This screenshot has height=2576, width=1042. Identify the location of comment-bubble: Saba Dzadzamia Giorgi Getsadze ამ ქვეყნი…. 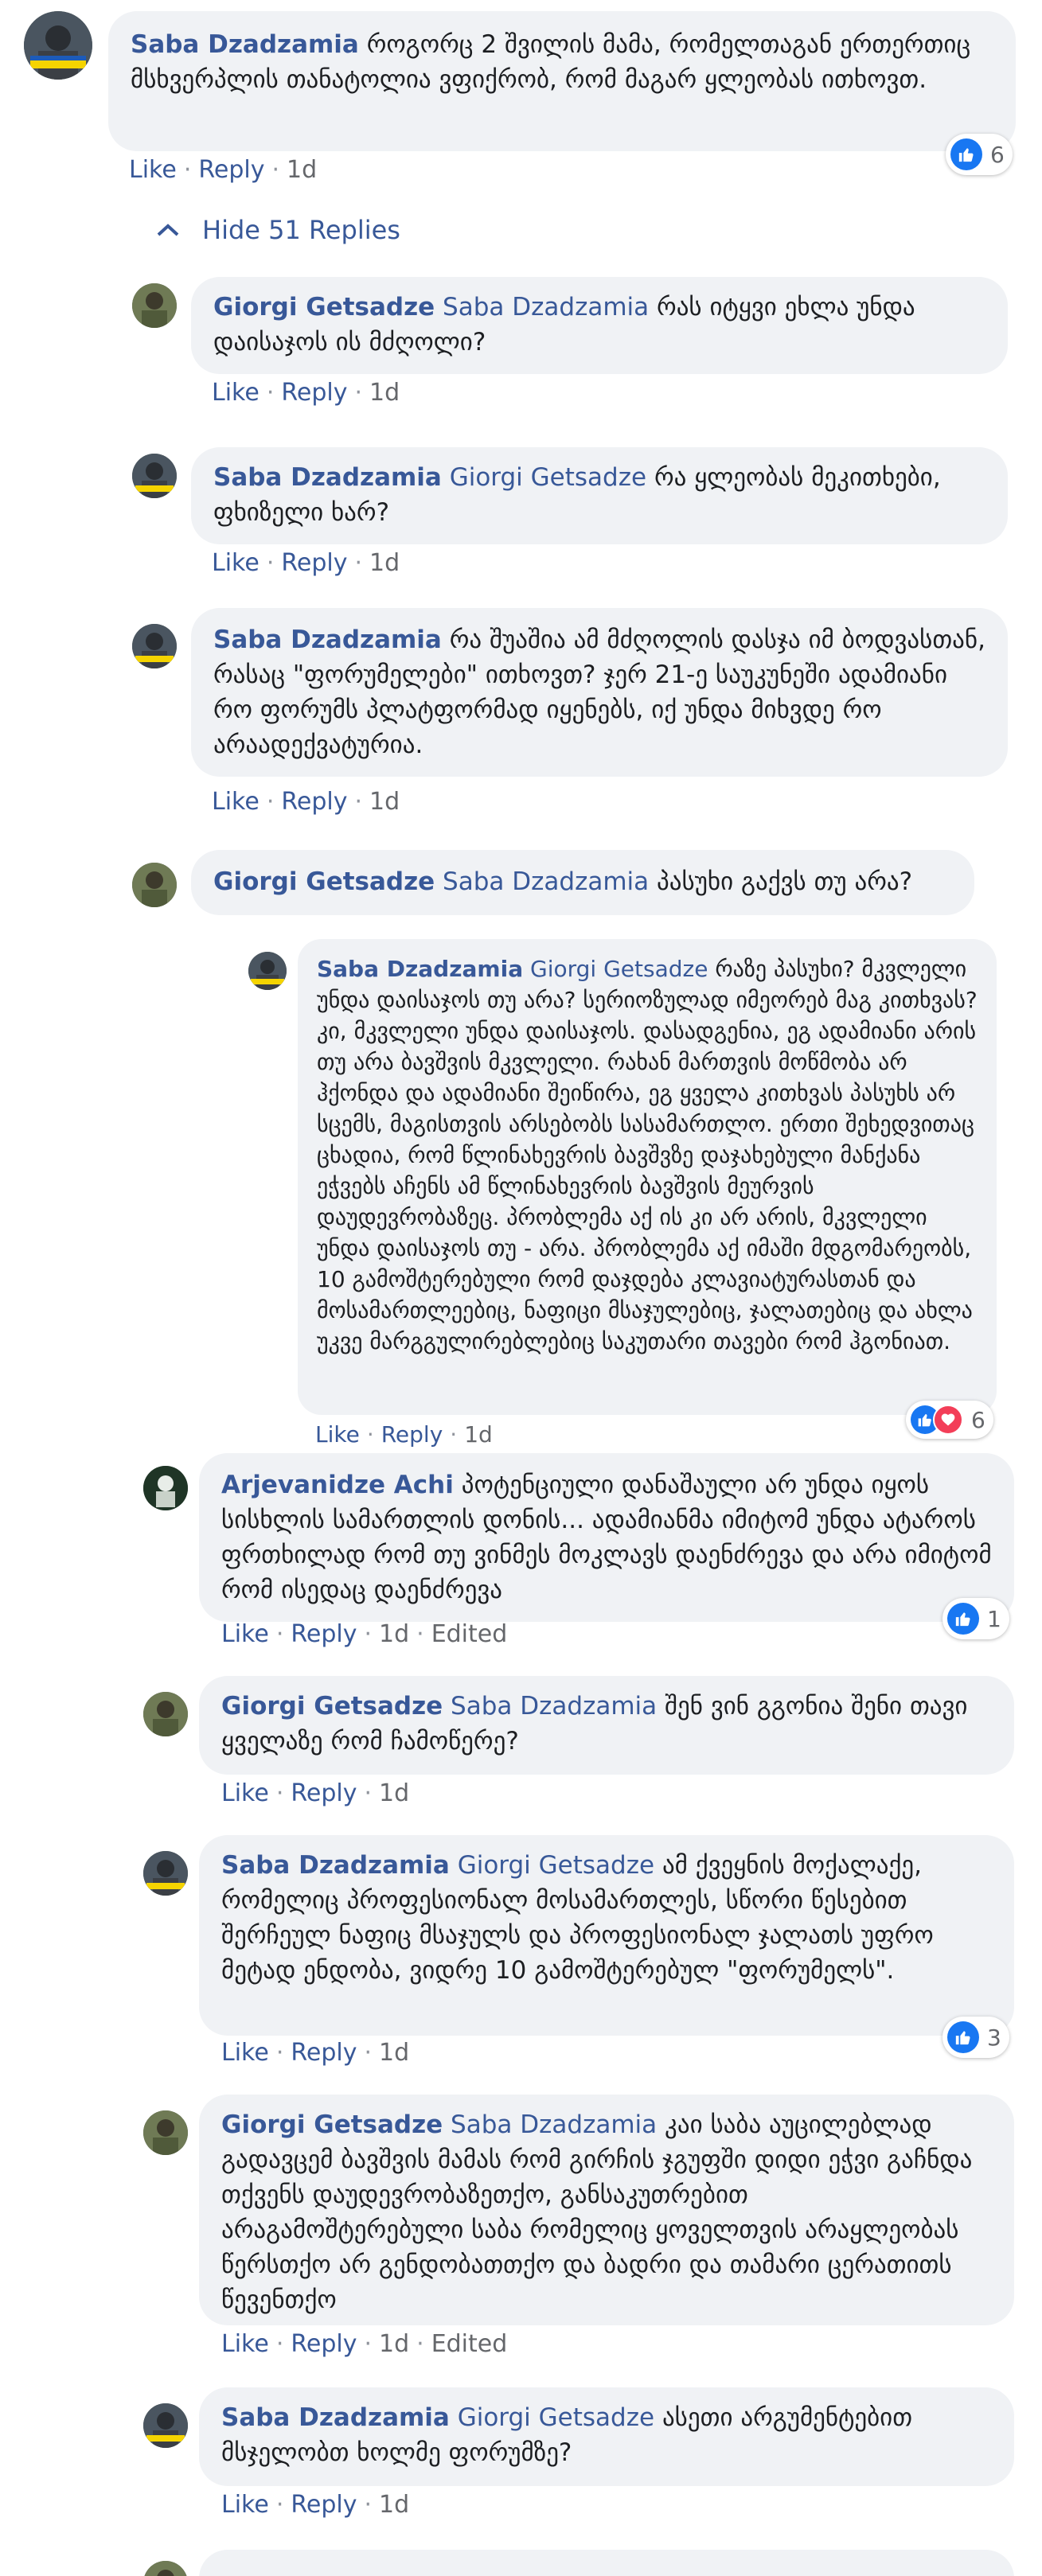
(606, 1935).